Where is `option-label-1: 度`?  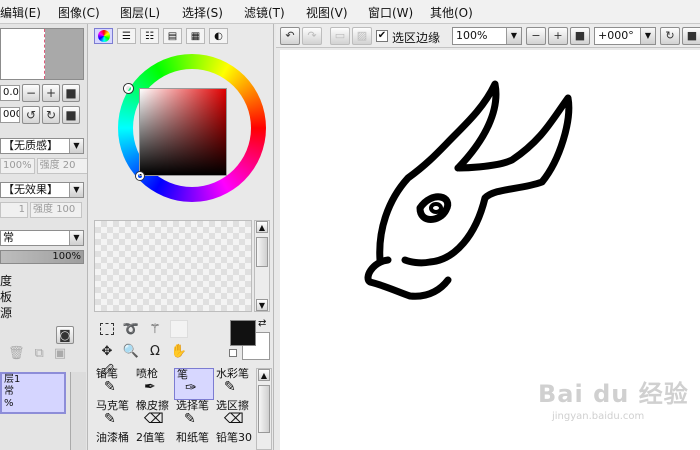 option-label-1: 度 is located at coordinates (6, 281).